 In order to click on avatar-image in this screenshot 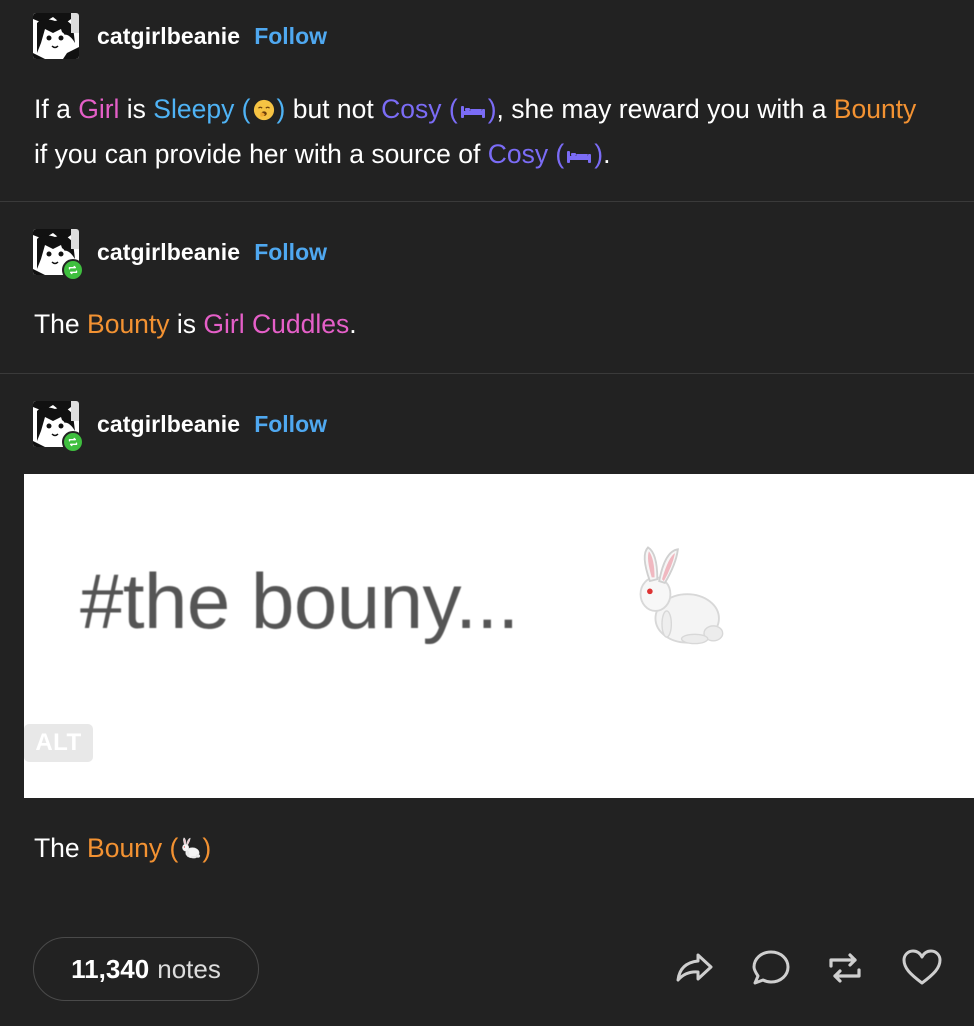, I will do `click(56, 36)`.